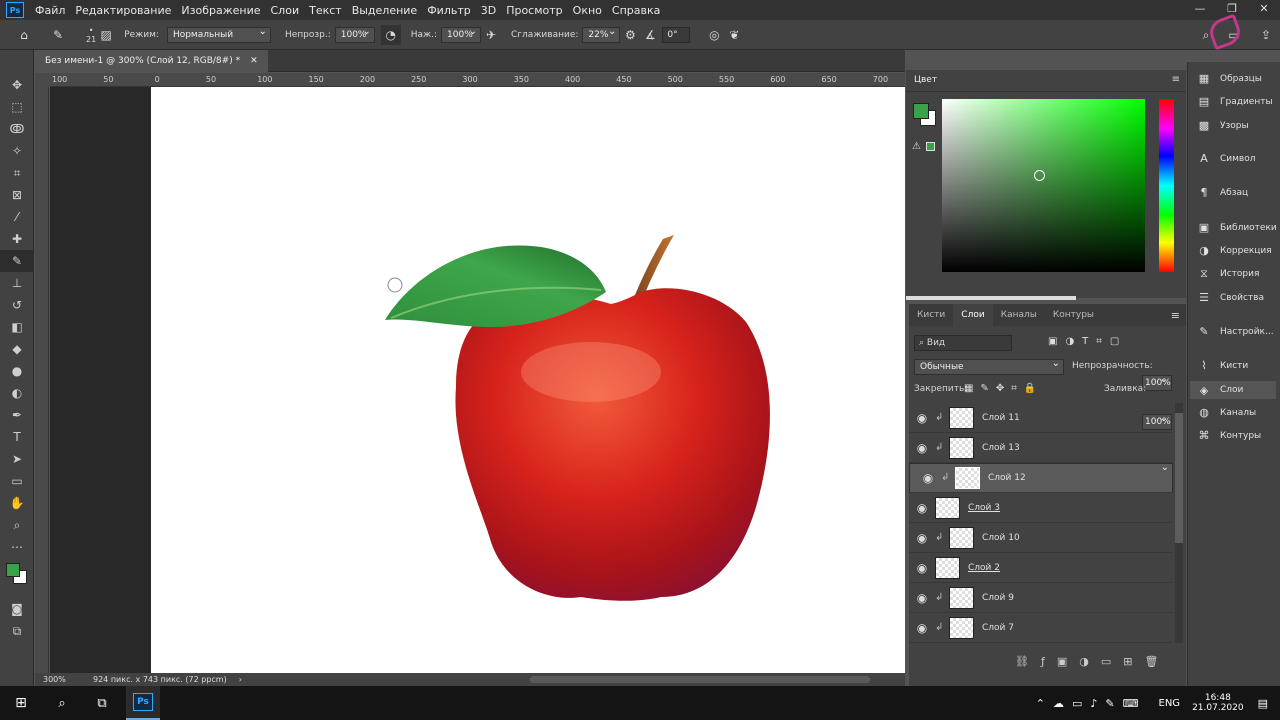 Image resolution: width=1280 pixels, height=720 pixels. Describe the element at coordinates (218, 34) in the screenshot. I see `mode-select: Нормальный` at that location.